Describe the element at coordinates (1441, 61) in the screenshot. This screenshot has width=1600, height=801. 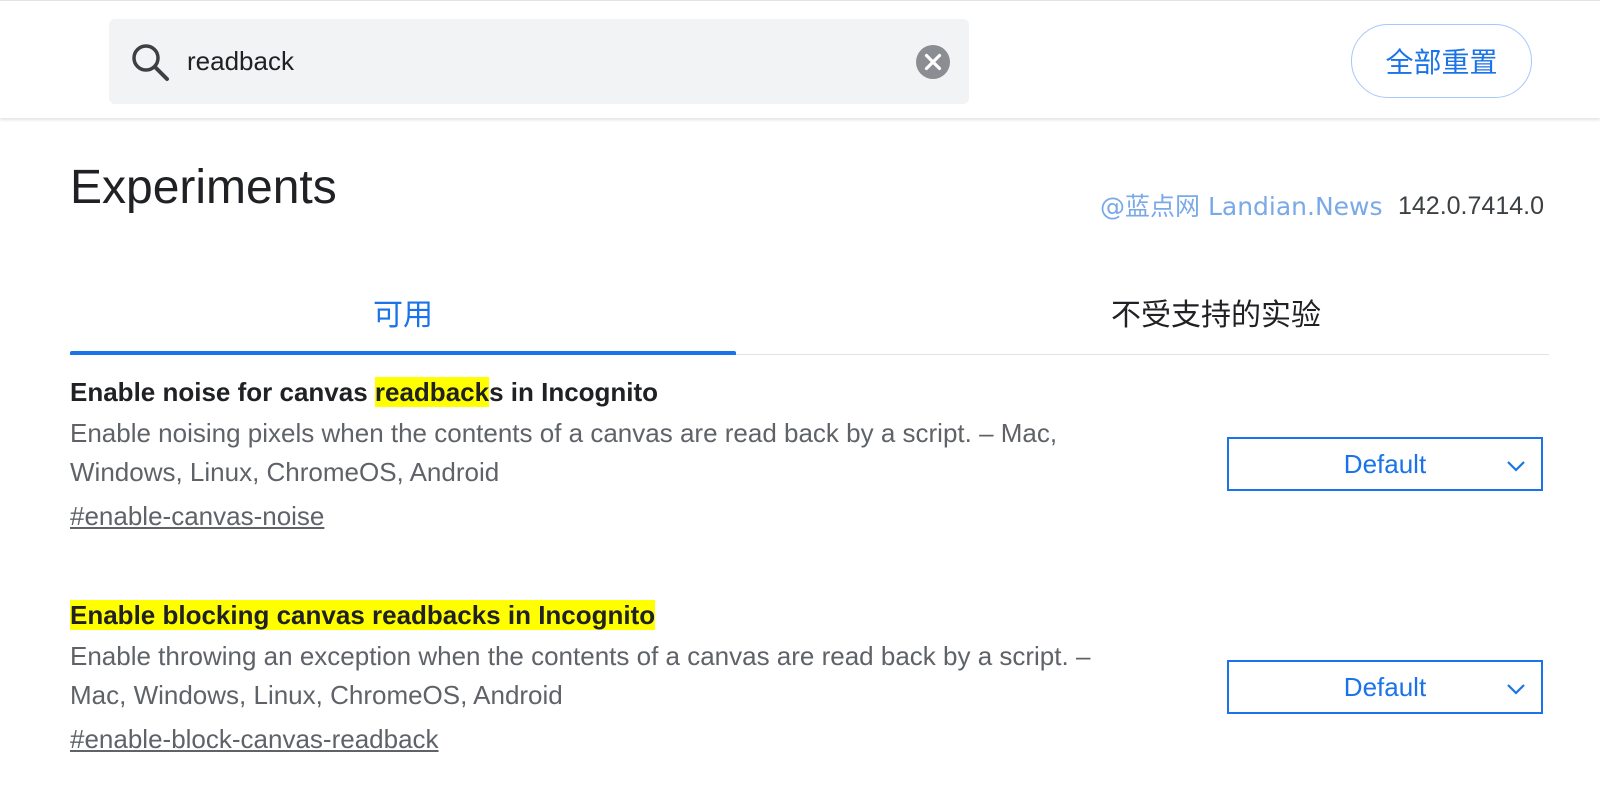
I see `reset-all-button: 全部重置` at that location.